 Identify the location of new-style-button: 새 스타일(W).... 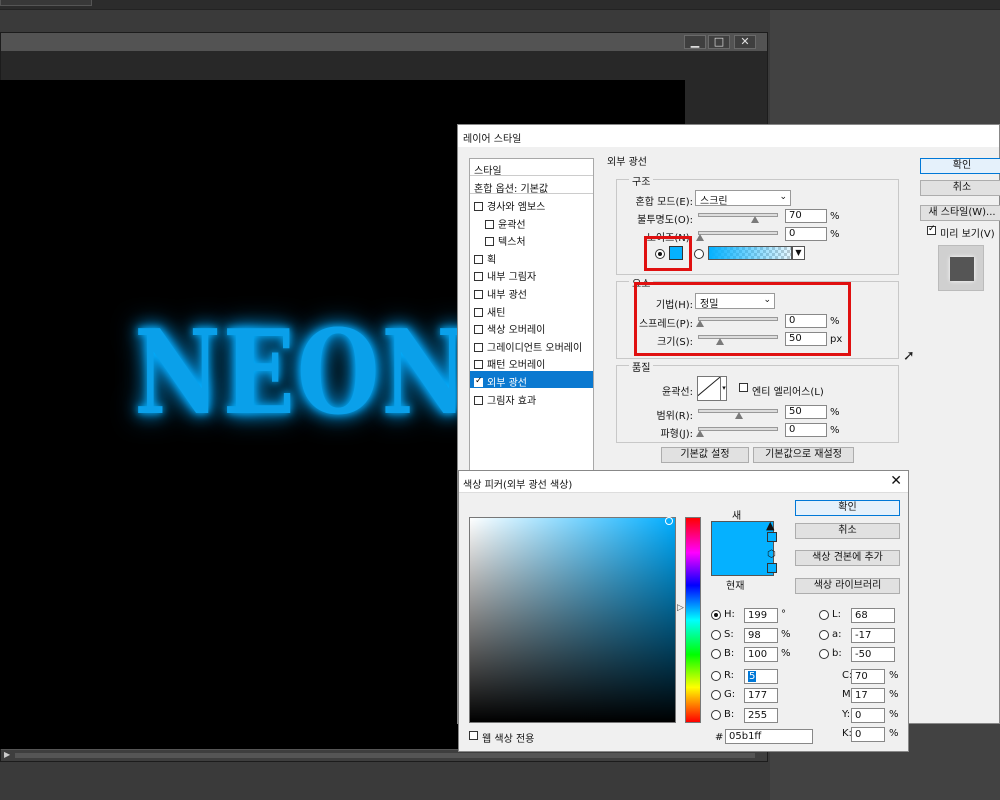
(960, 213).